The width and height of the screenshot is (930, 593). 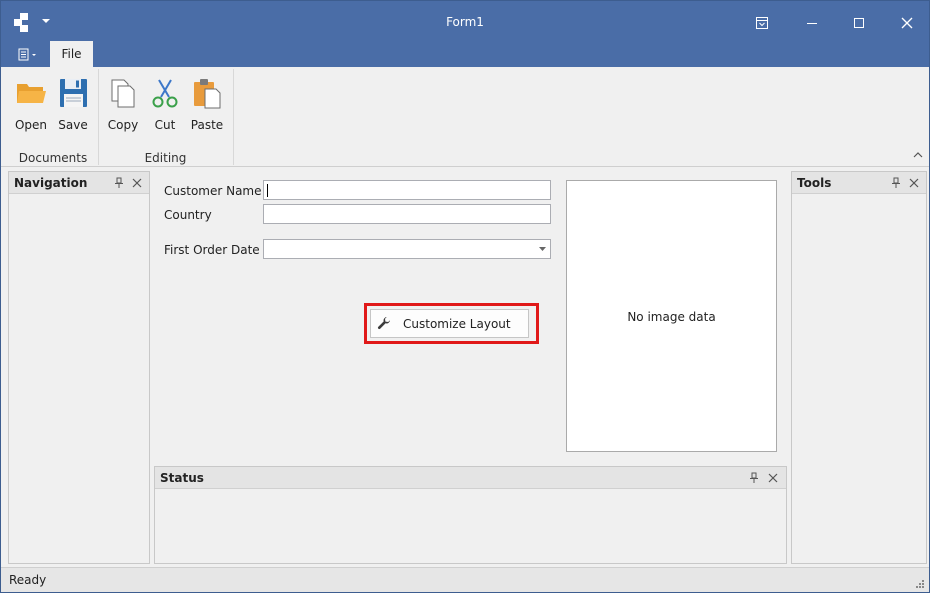 I want to click on ribbon-display-options-icon, so click(x=762, y=23).